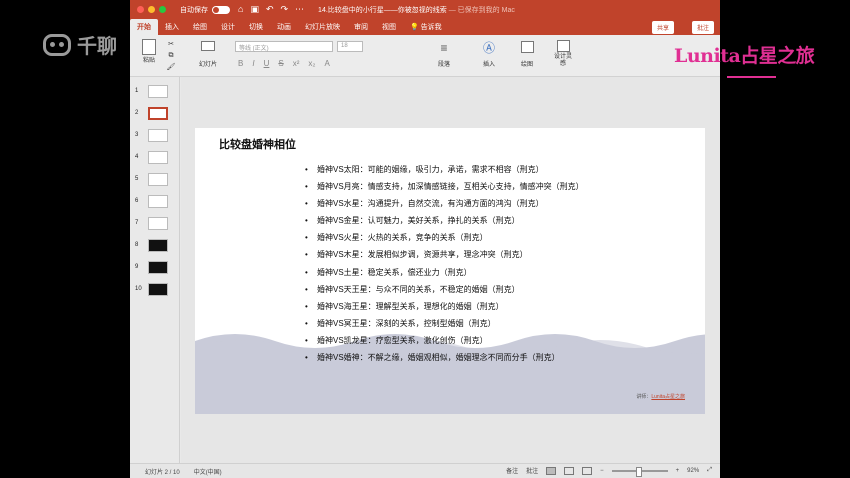  What do you see at coordinates (137, 245) in the screenshot?
I see `thumbnail-number: 8` at bounding box center [137, 245].